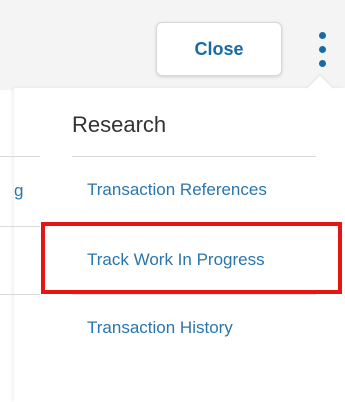  What do you see at coordinates (194, 156) in the screenshot?
I see `section-divider` at bounding box center [194, 156].